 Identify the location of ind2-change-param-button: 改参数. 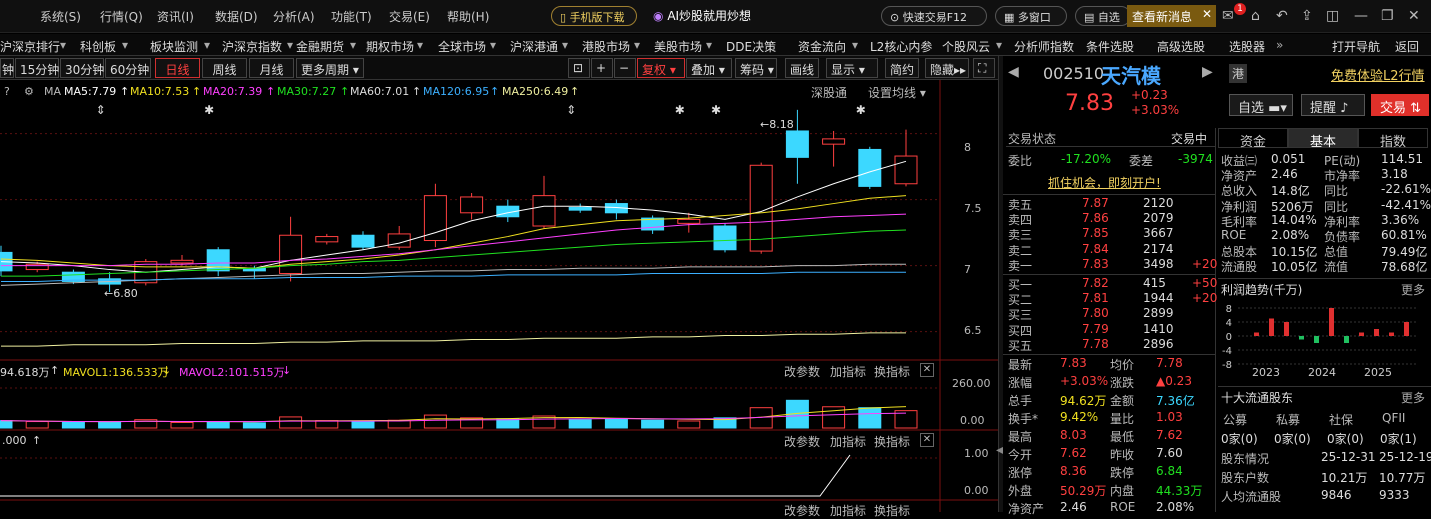
(802, 510).